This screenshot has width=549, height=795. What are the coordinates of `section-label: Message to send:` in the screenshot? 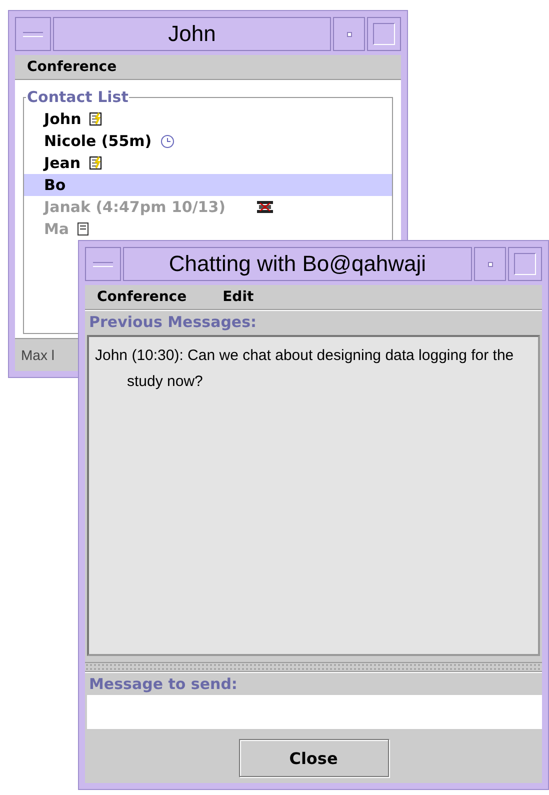 It's located at (313, 683).